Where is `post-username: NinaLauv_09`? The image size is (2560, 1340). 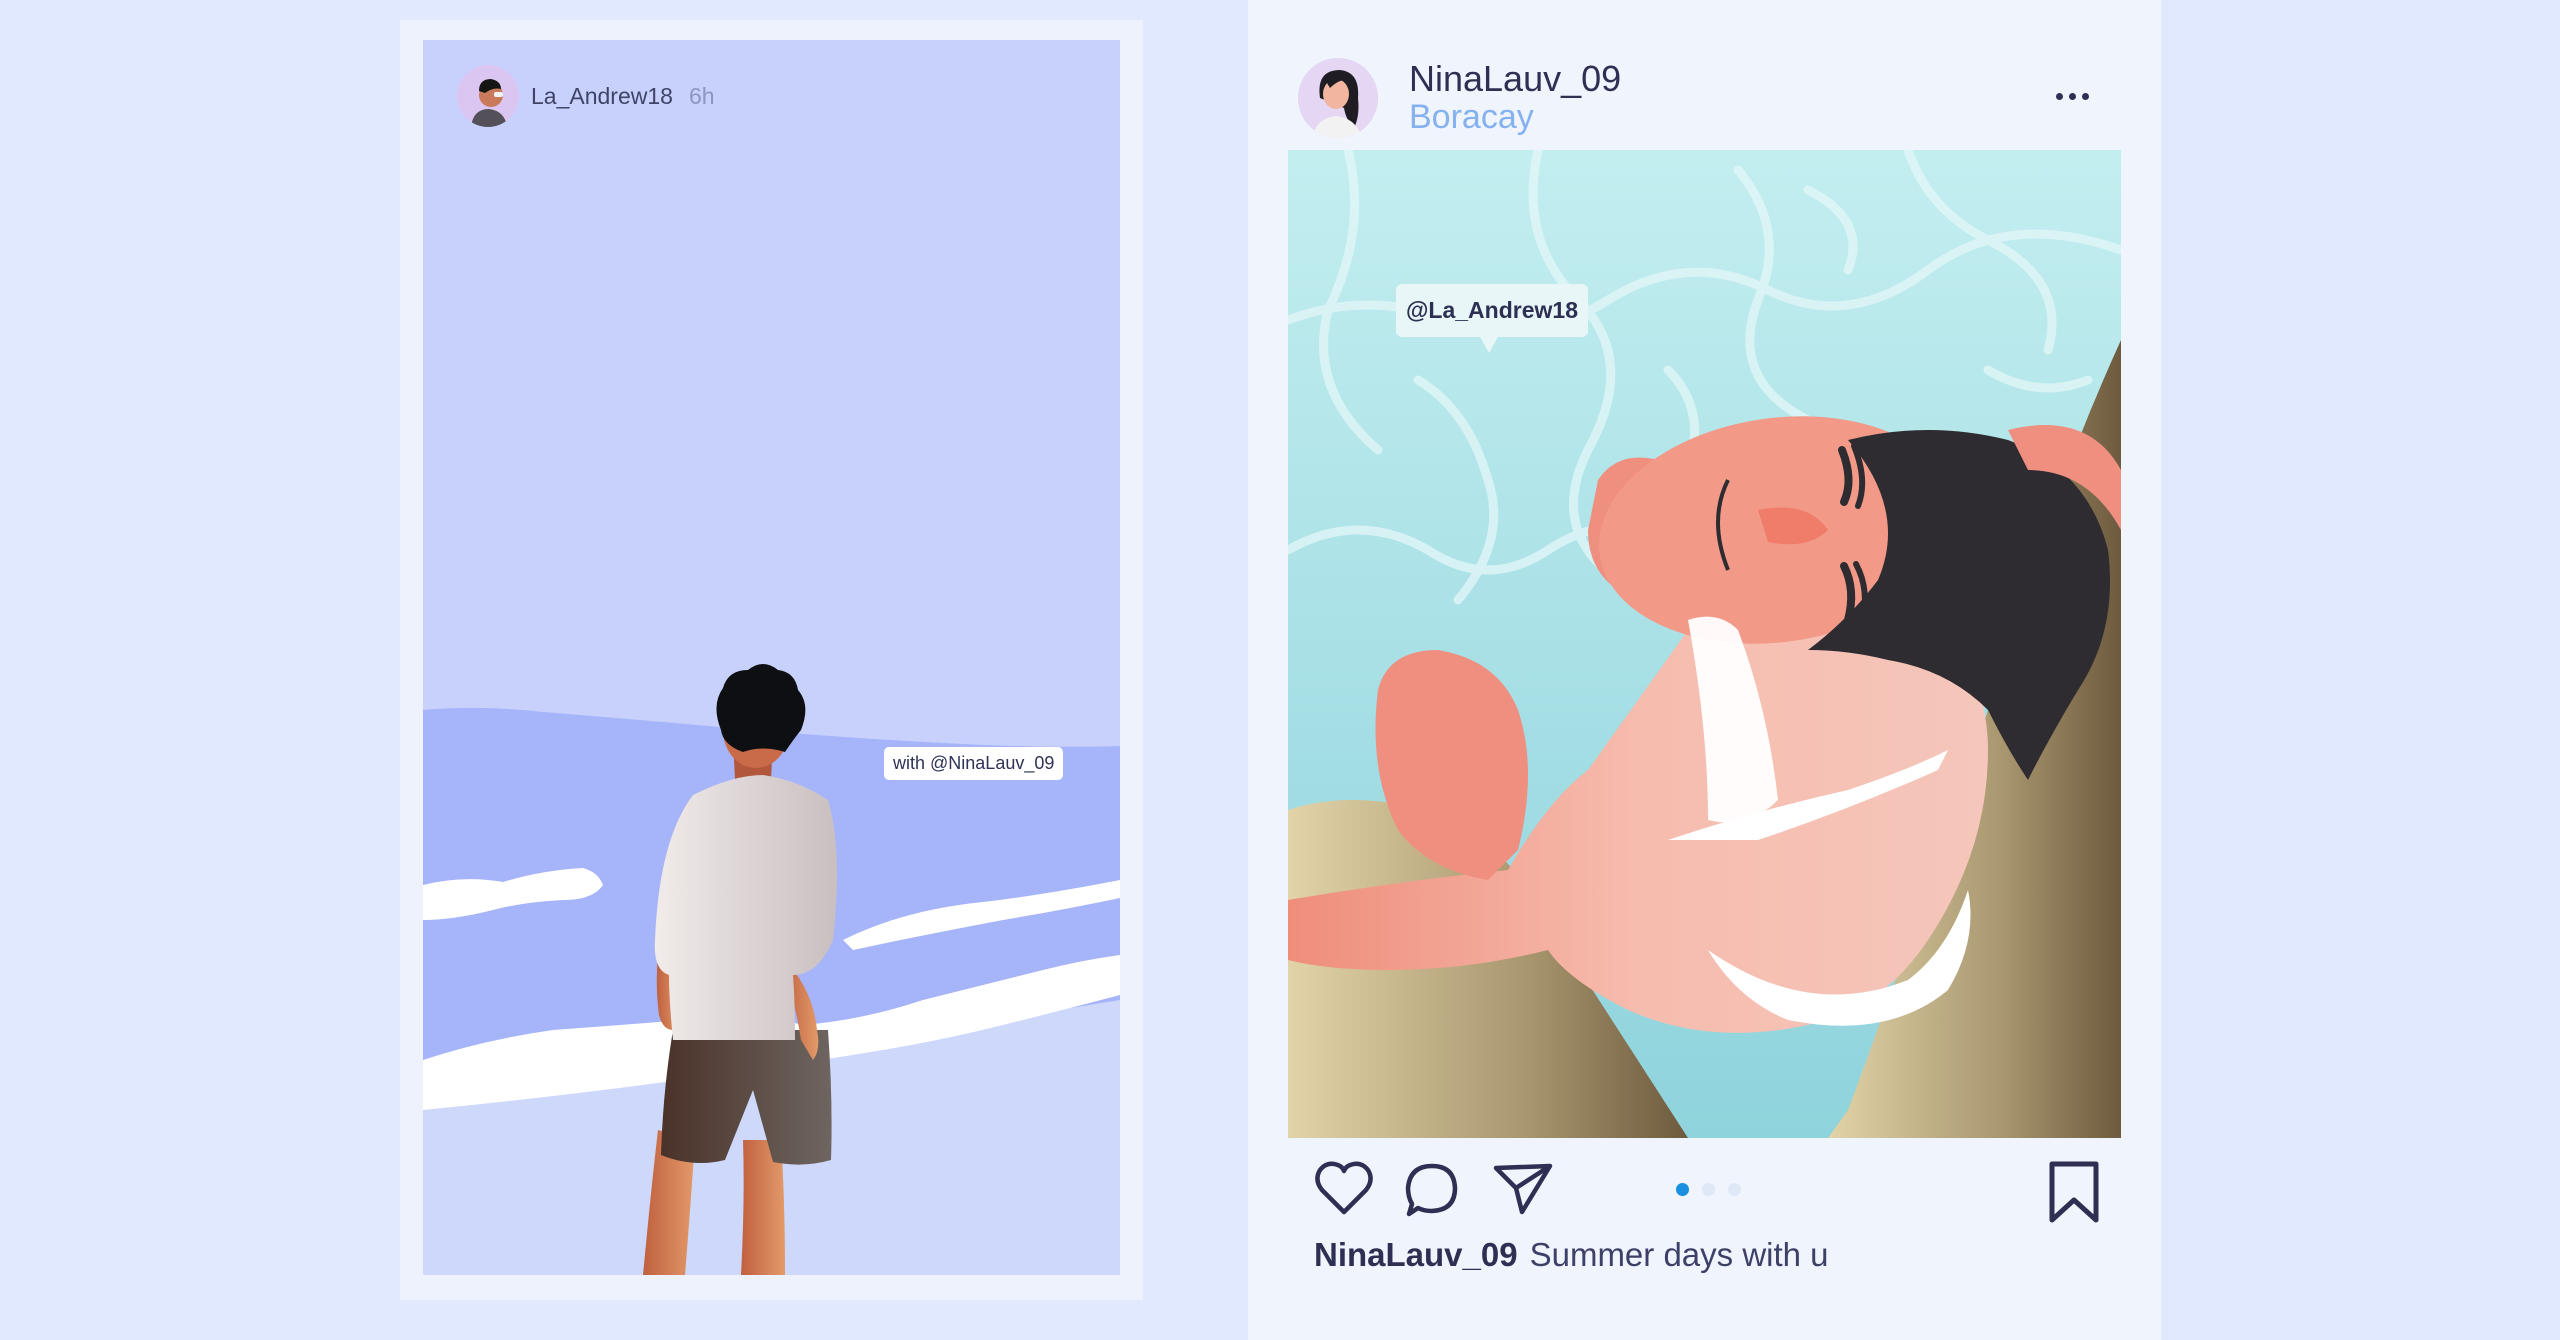
post-username: NinaLauv_09 is located at coordinates (1515, 79).